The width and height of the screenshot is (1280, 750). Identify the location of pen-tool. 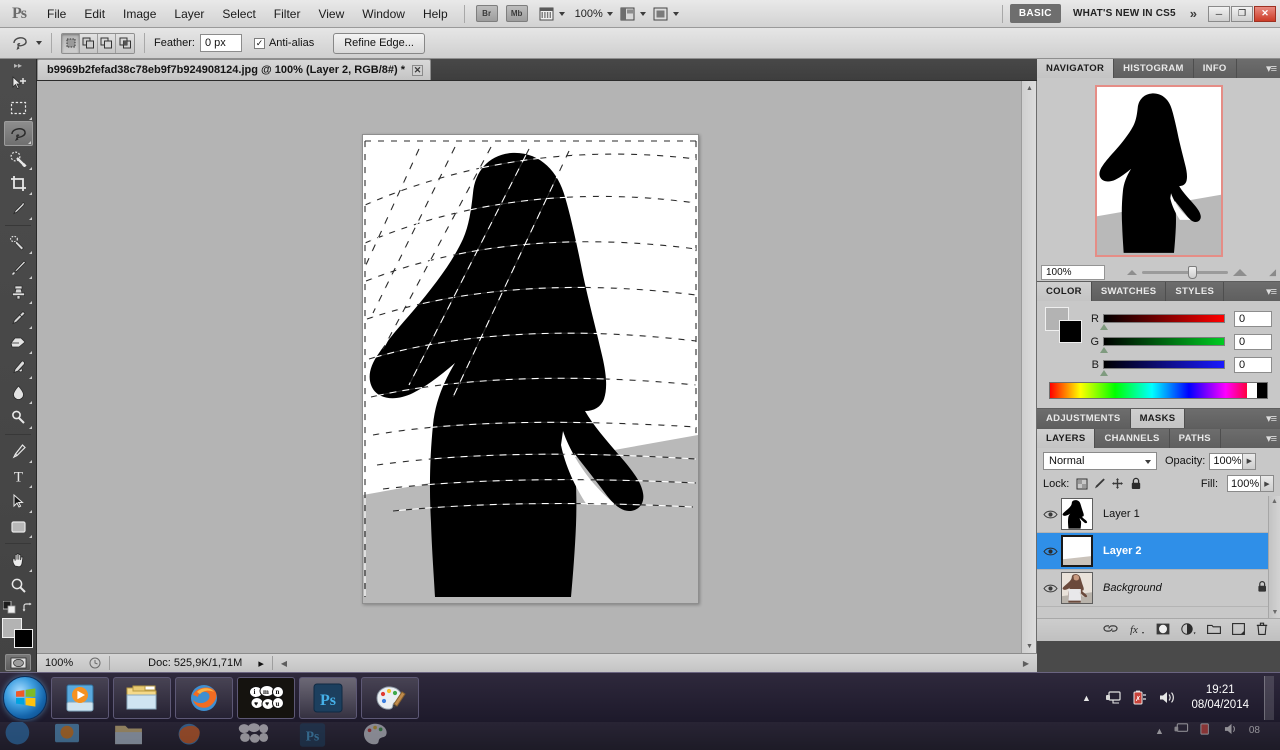
(18, 451).